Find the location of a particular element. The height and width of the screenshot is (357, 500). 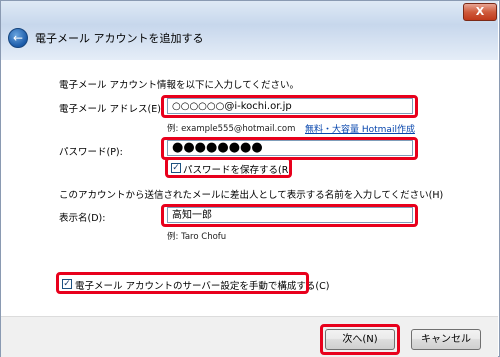

email-example: 例: example555@hotmail.com is located at coordinates (231, 129).